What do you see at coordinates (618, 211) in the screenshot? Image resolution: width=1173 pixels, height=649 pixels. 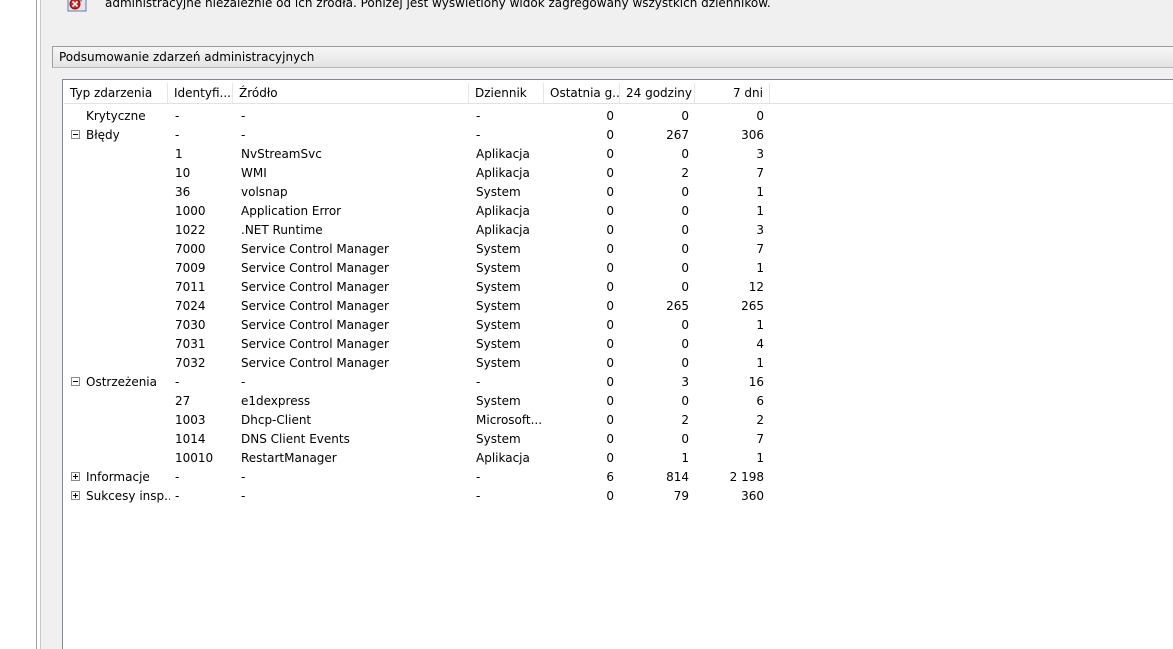 I see `event-row: 1000 Application Error Aplikacja 0 0 1` at bounding box center [618, 211].